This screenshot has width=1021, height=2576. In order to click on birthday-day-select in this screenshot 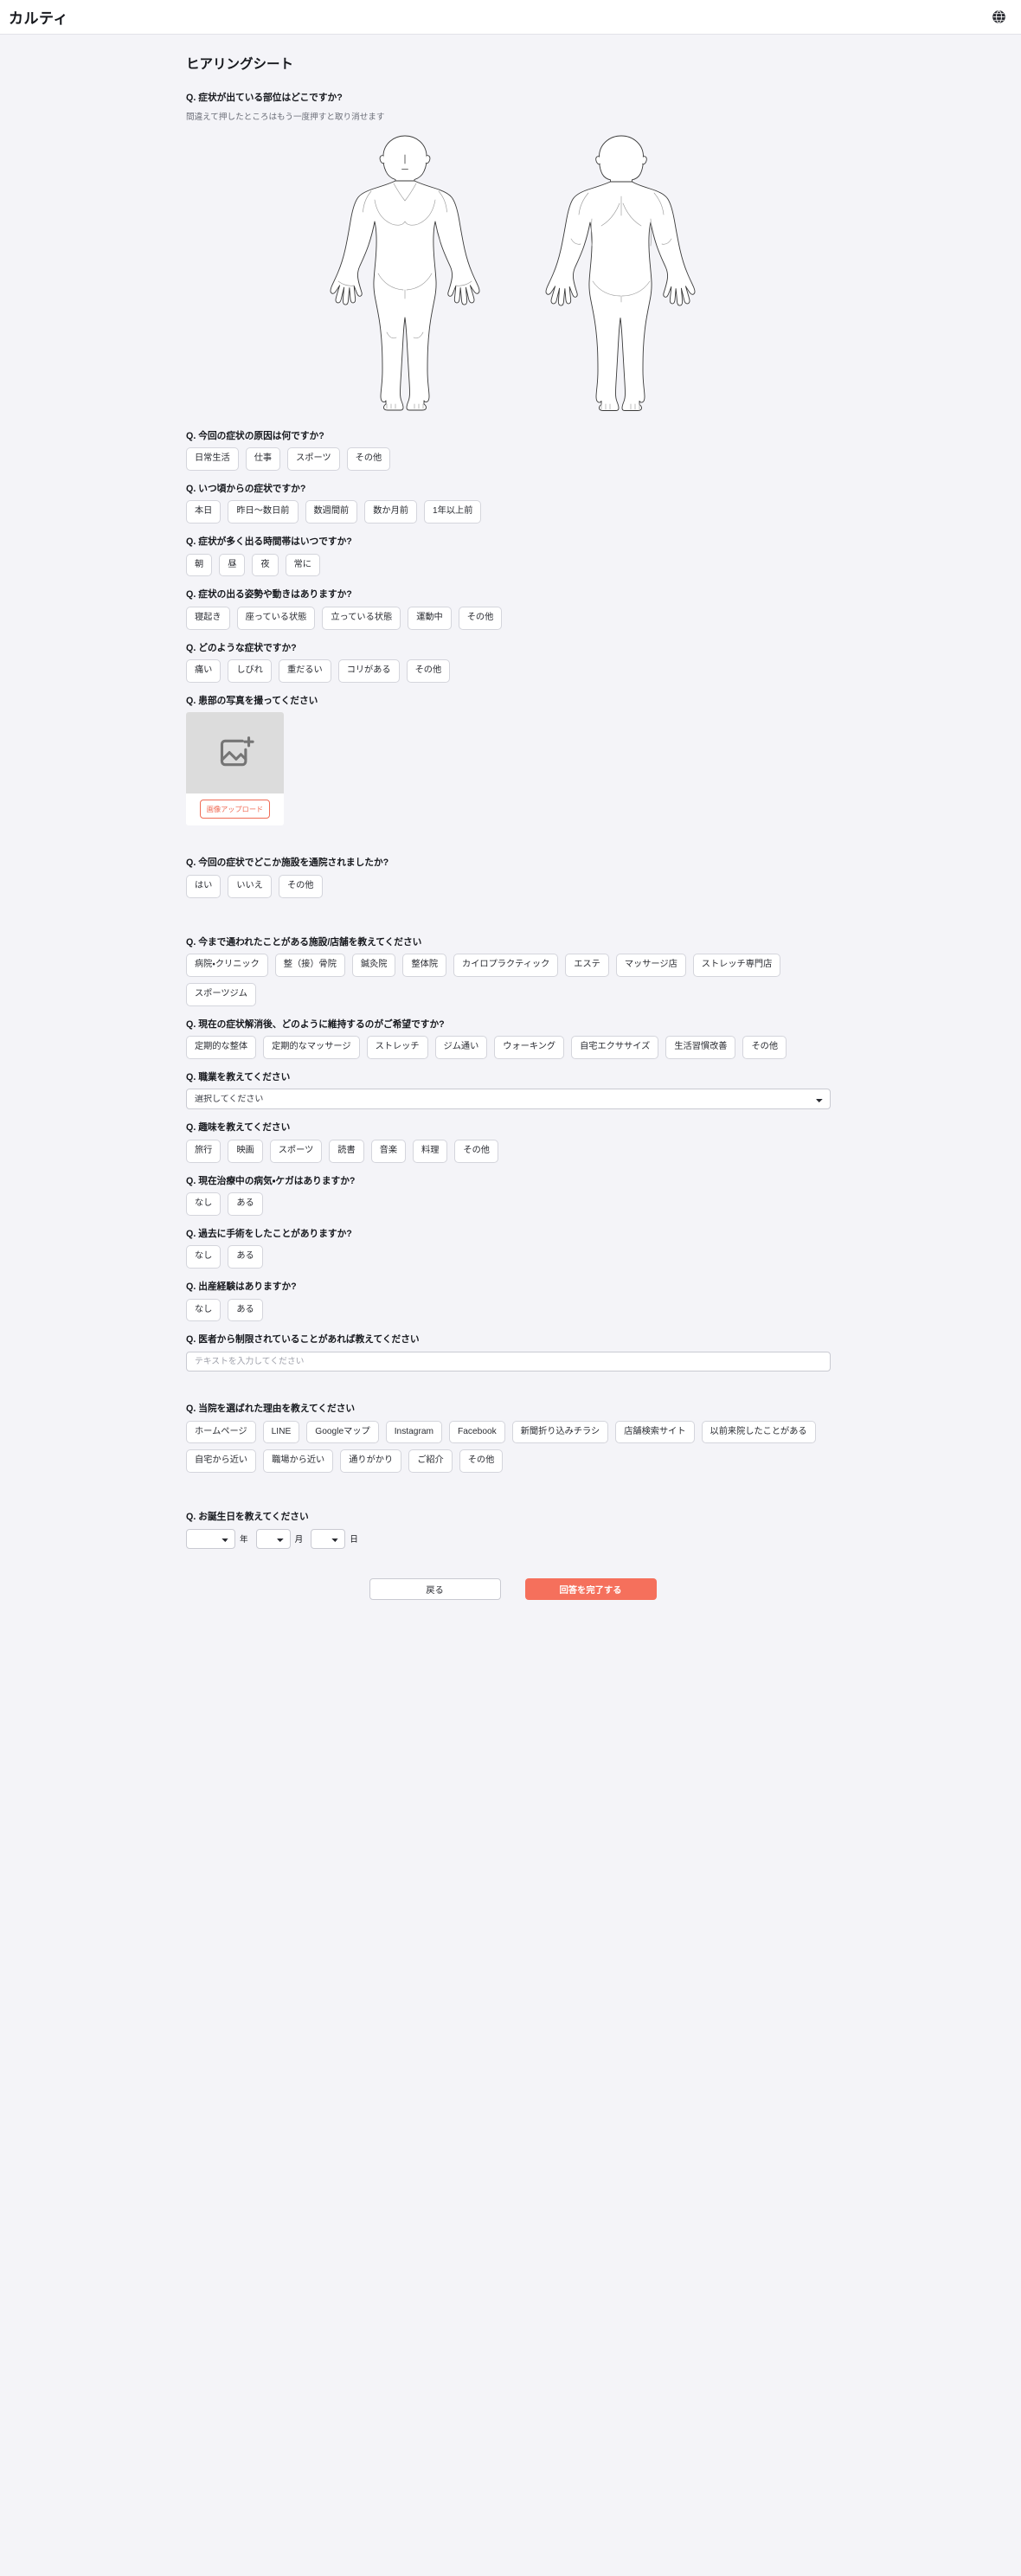, I will do `click(328, 1539)`.